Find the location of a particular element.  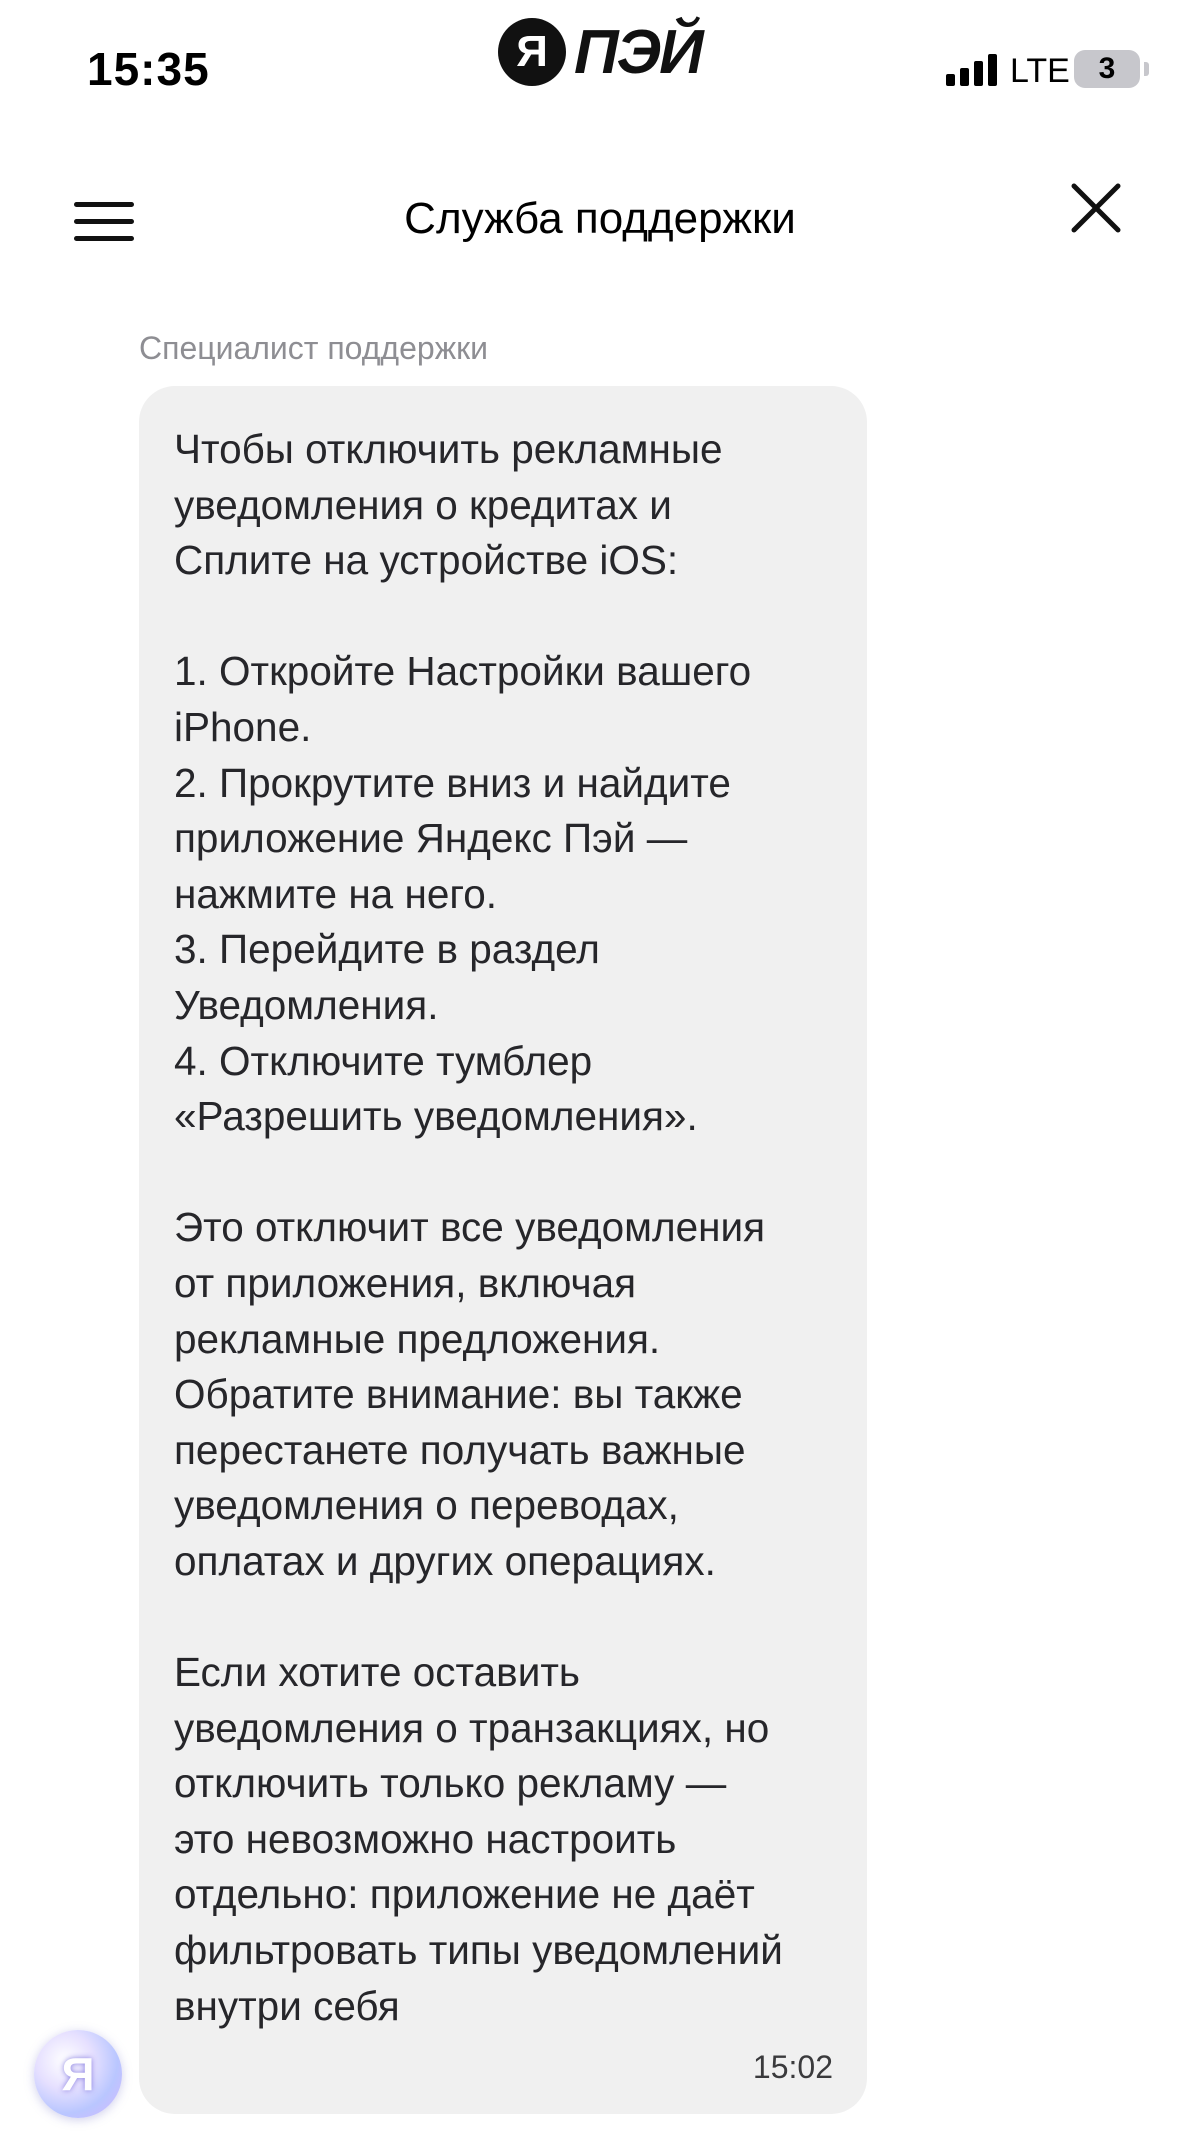

brand-logo: Я ПЭЙ is located at coordinates (601, 52).